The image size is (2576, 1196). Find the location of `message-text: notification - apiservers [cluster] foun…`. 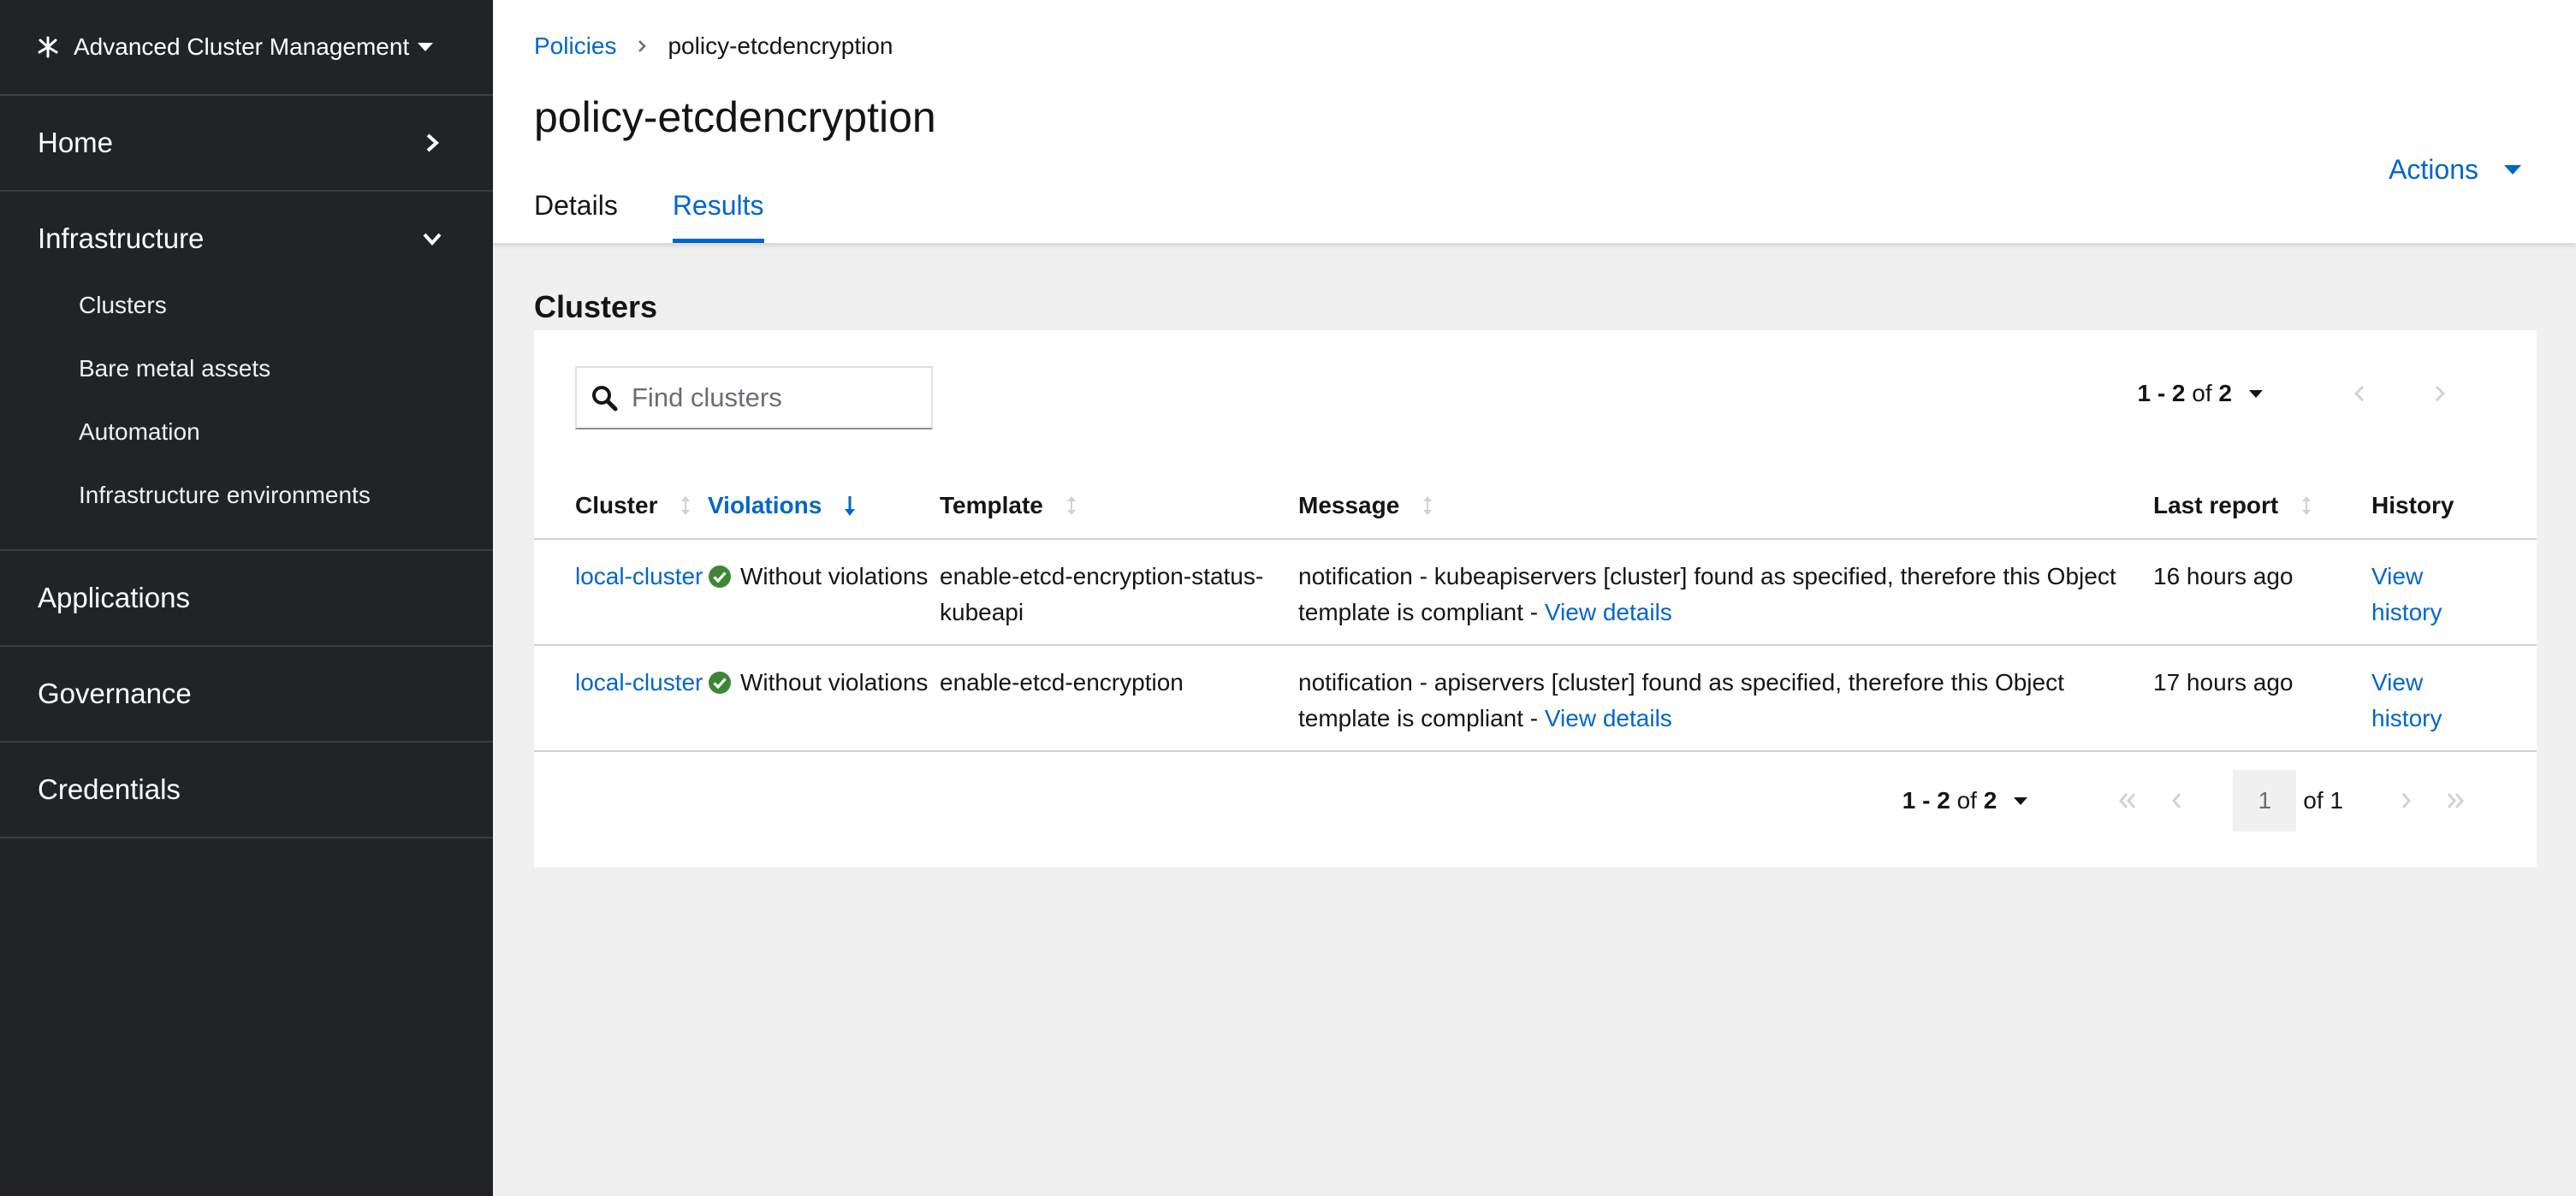

message-text: notification - apiservers [cluster] foun… is located at coordinates (1681, 700).